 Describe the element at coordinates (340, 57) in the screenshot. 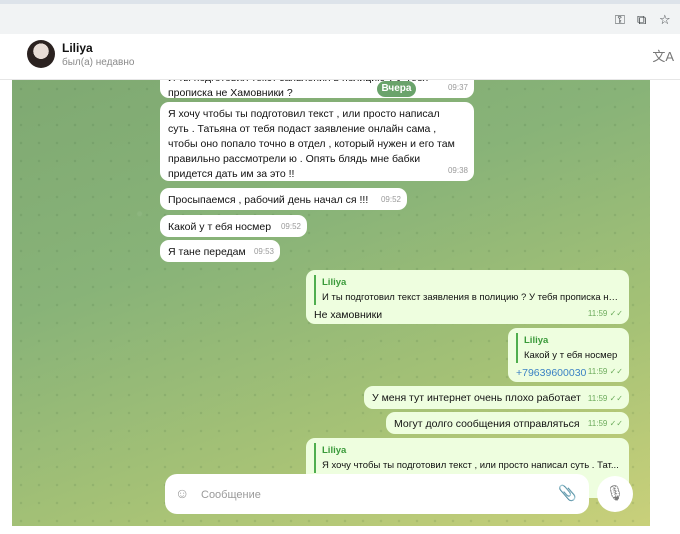

I see `chat-header: Liliya был(а) недавно 文A` at that location.